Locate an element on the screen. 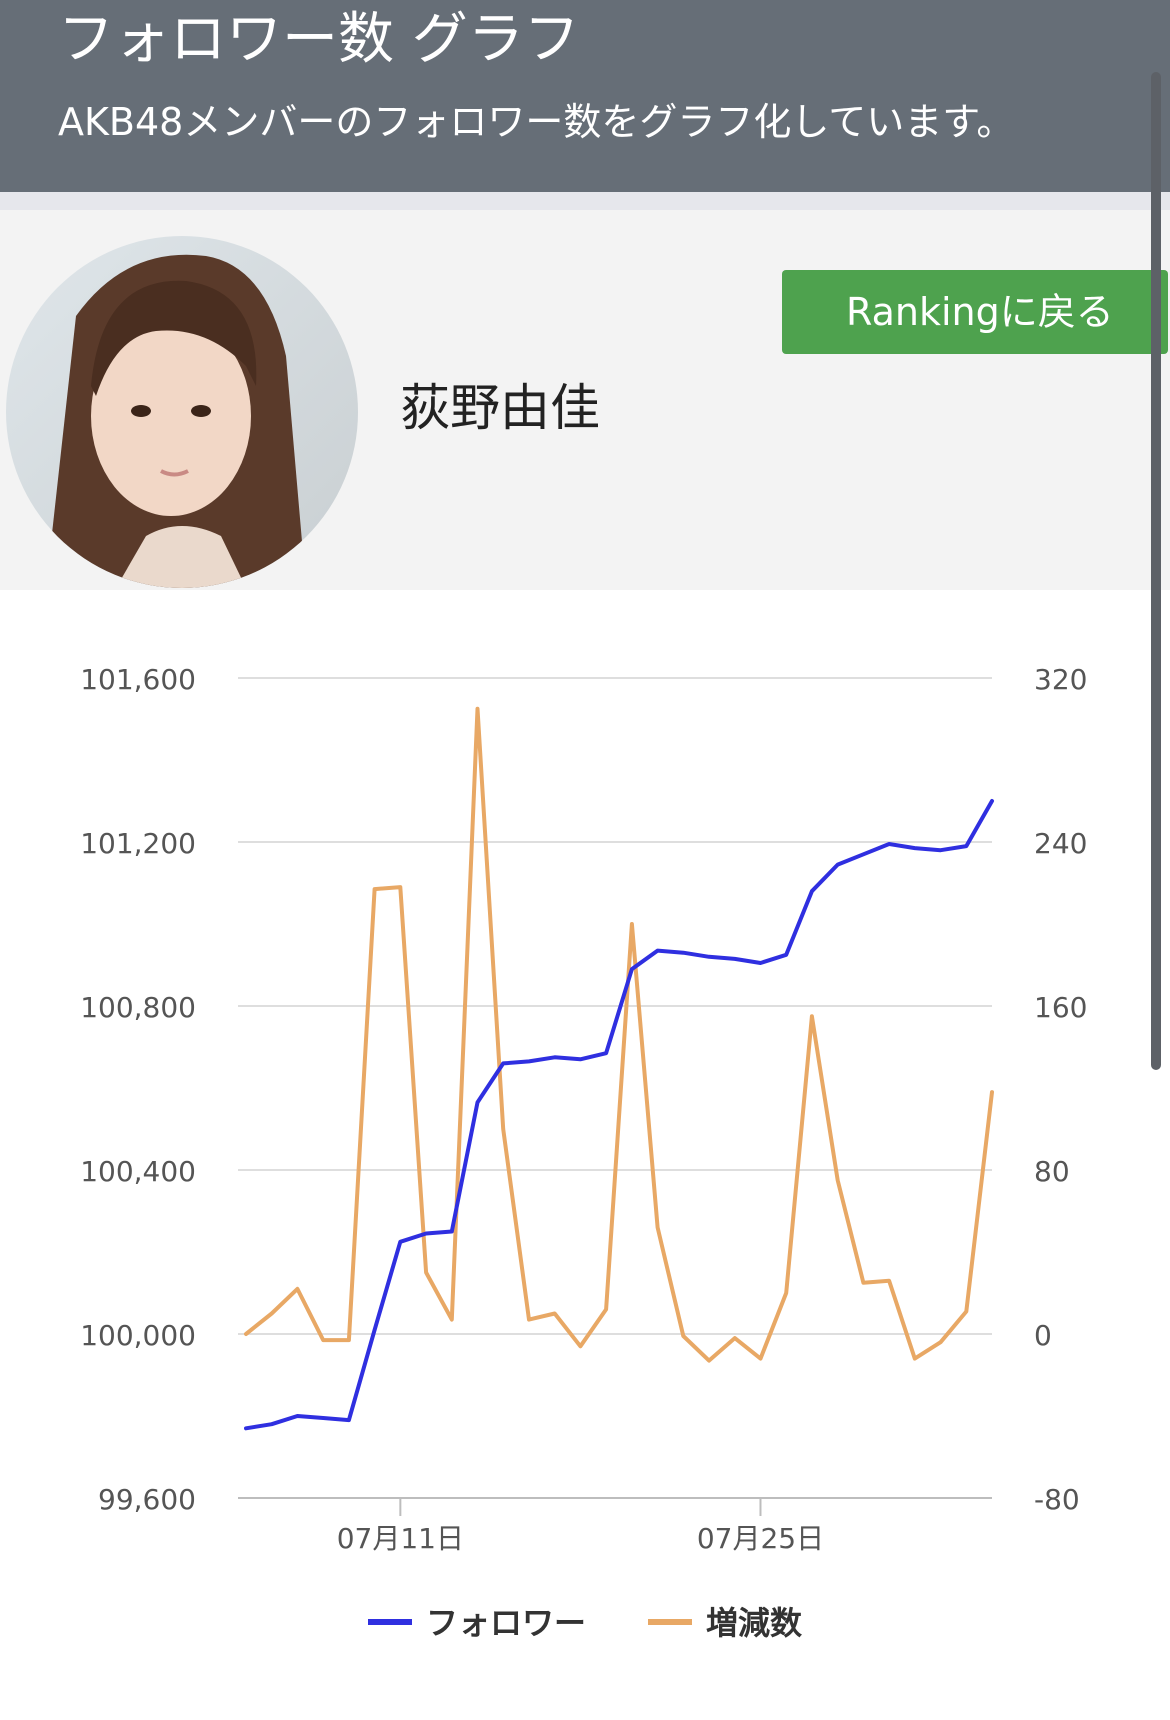  x-tick-label: 07月25日 is located at coordinates (760, 1538).